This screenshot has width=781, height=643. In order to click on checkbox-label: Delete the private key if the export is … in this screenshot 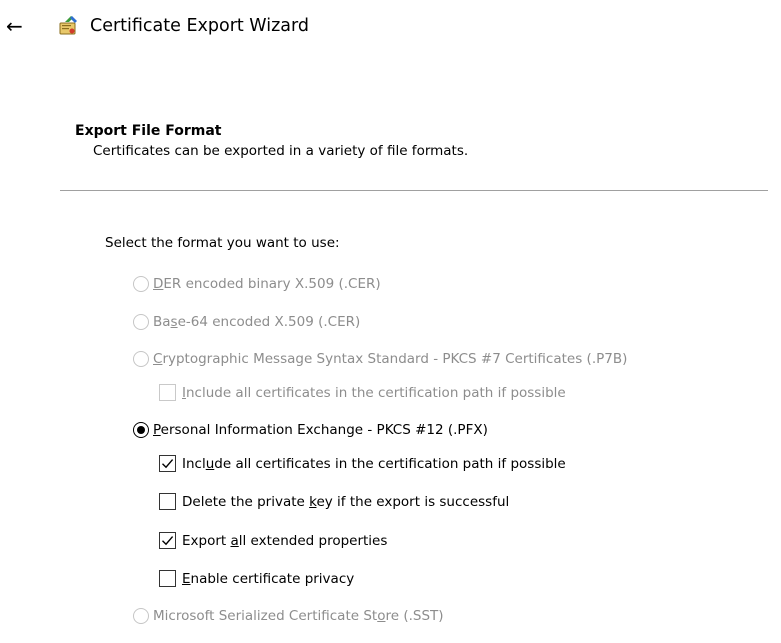, I will do `click(346, 501)`.